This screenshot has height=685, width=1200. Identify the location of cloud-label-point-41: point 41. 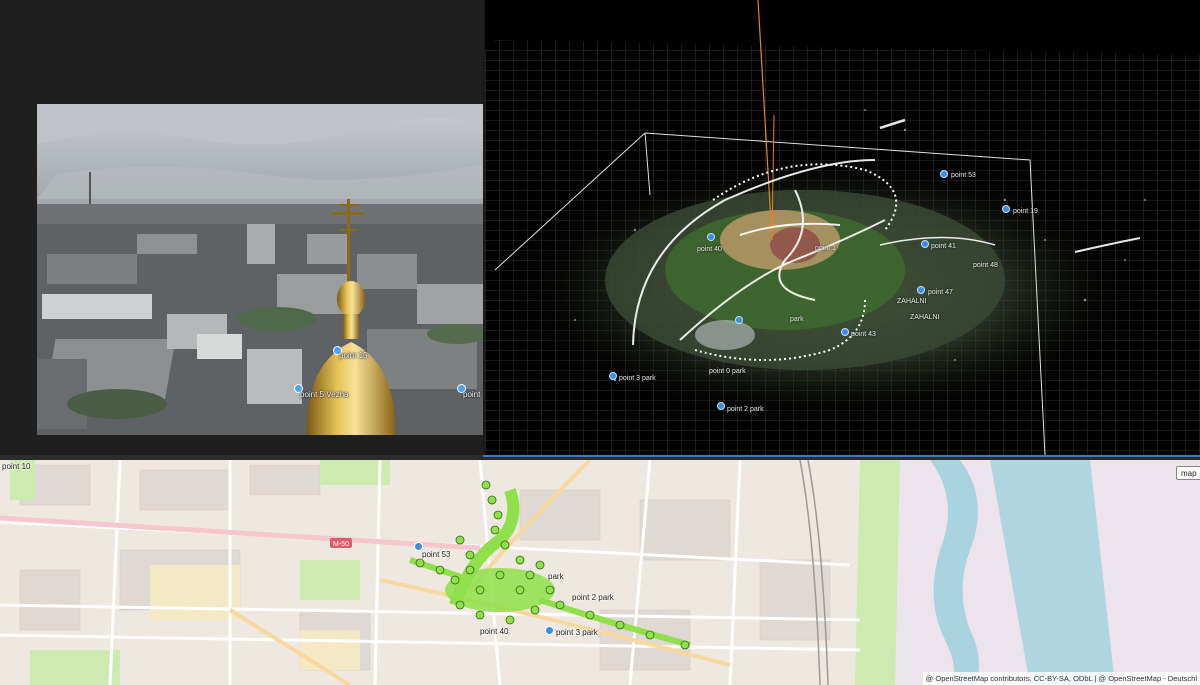
(943, 246).